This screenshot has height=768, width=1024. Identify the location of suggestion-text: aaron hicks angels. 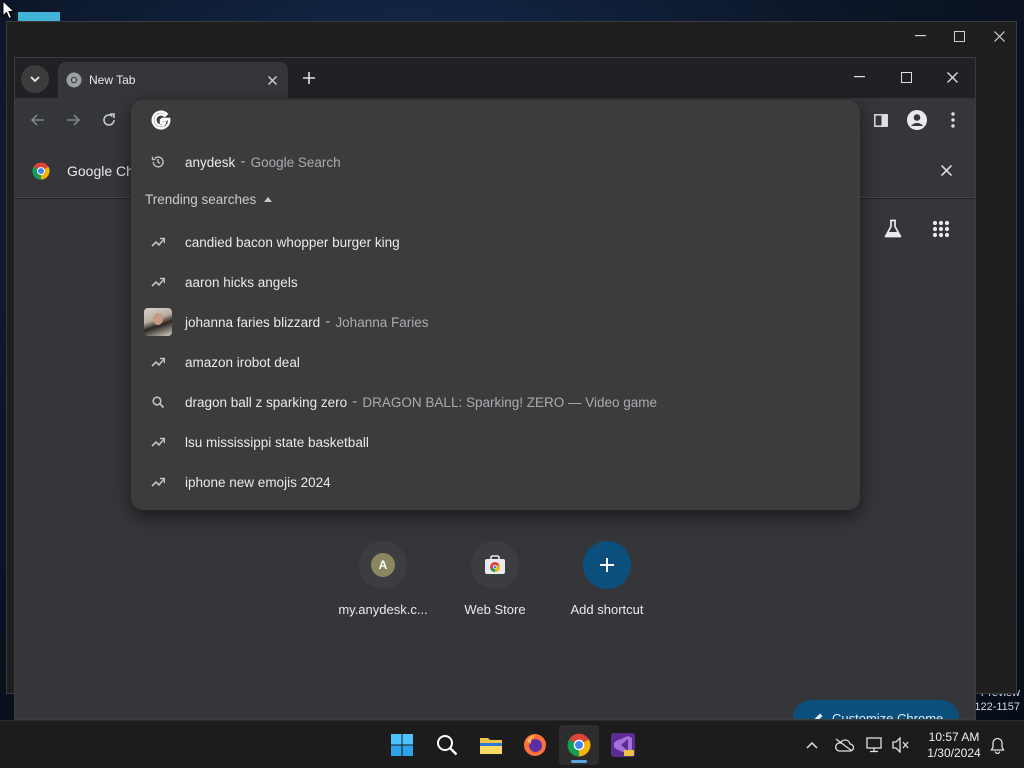
(241, 282).